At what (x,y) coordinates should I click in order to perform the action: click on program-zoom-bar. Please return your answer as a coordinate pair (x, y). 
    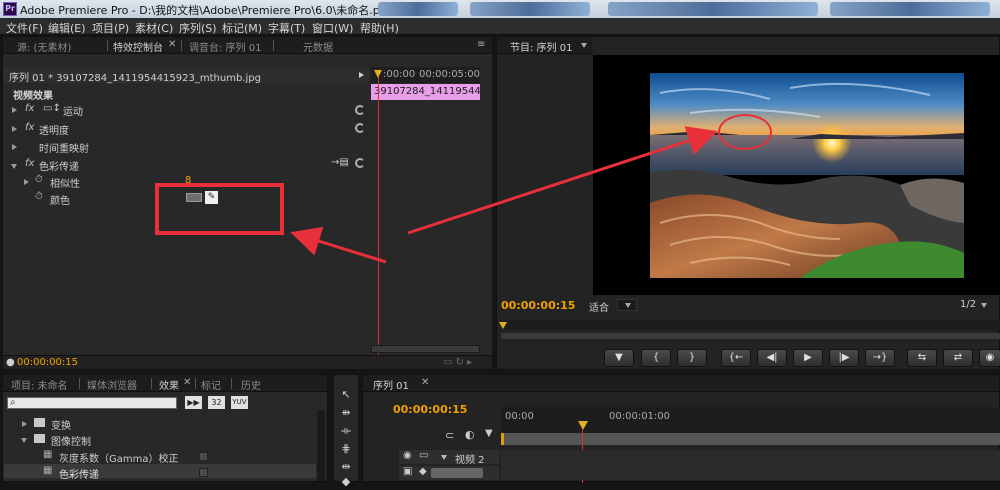
    Looking at the image, I should click on (750, 336).